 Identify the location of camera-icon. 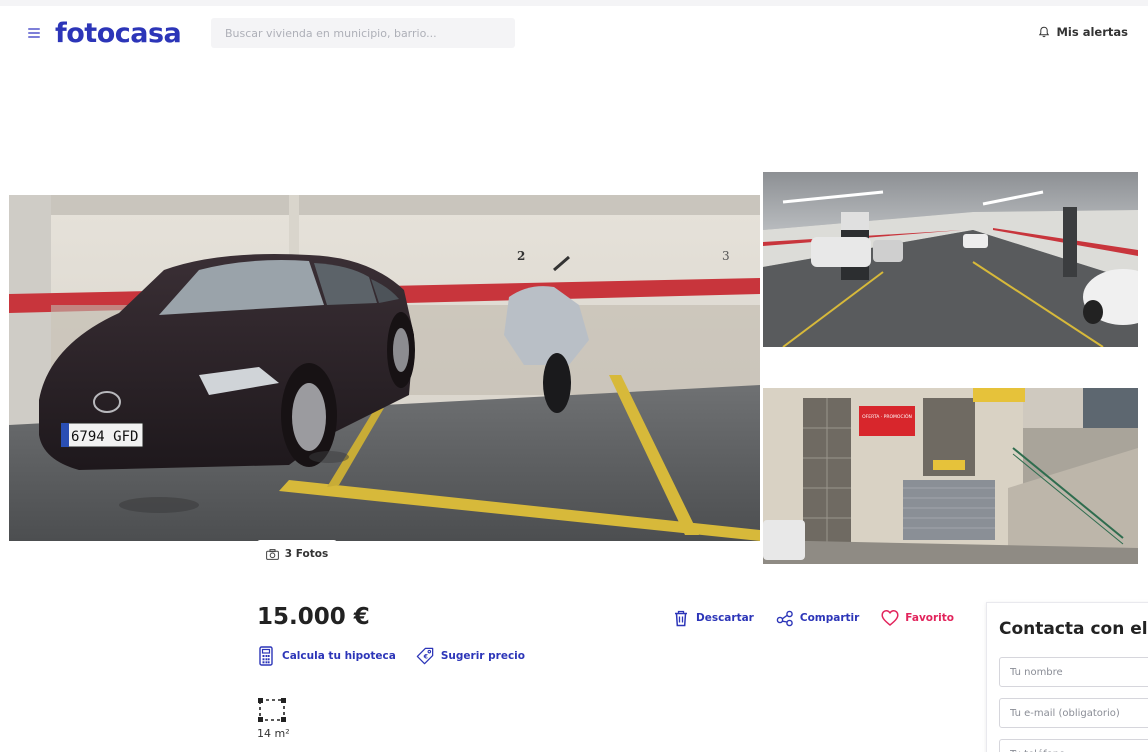
(272, 554).